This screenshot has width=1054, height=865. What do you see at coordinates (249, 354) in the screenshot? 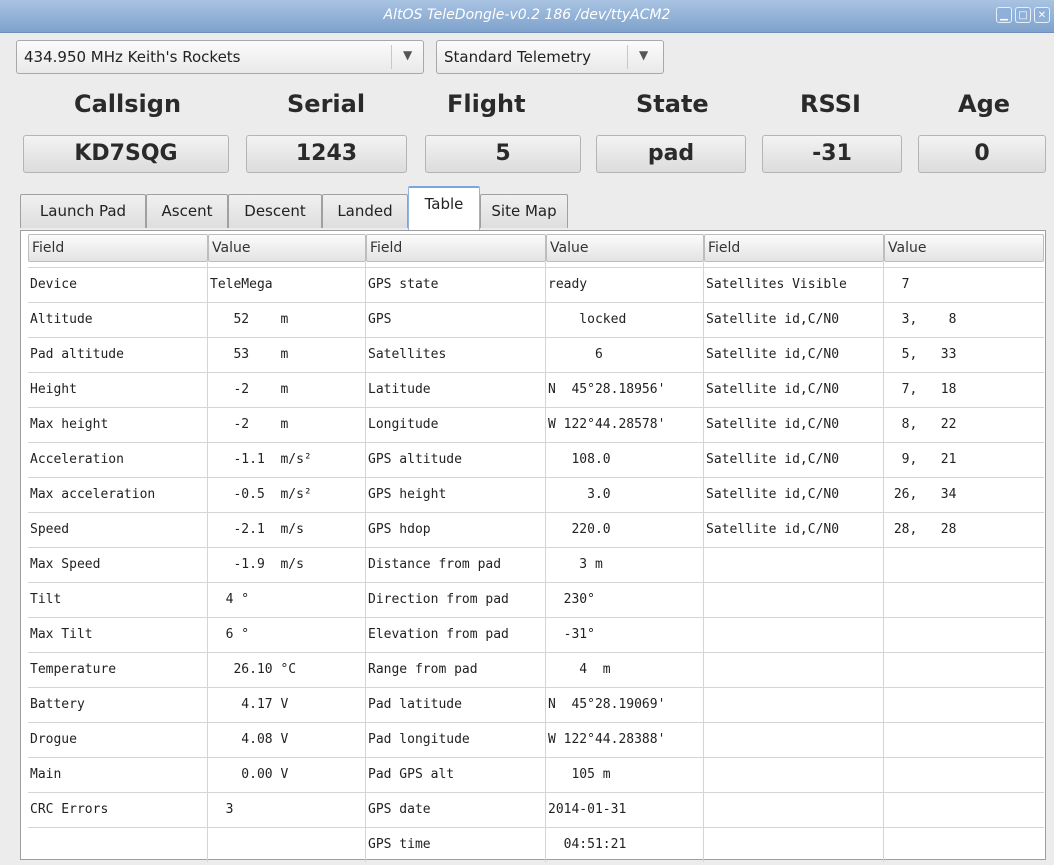
I see `field-value: 53 m` at bounding box center [249, 354].